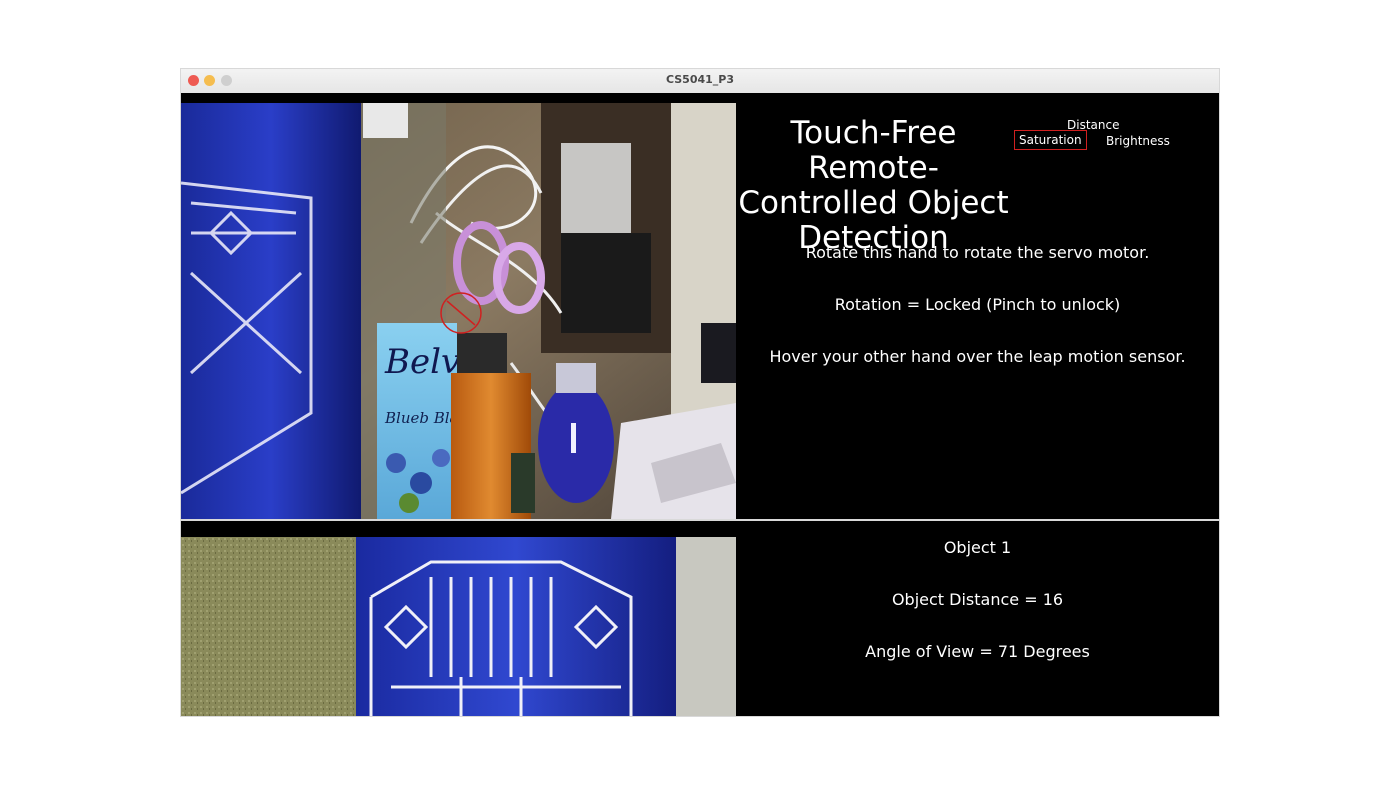 Image resolution: width=1400 pixels, height=788 pixels. What do you see at coordinates (422, 362) in the screenshot?
I see `bottle-label-text: Belv` at bounding box center [422, 362].